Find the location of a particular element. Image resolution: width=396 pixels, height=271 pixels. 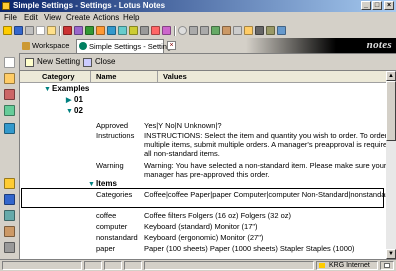

font-color-icon is located at coordinates (100, 30).